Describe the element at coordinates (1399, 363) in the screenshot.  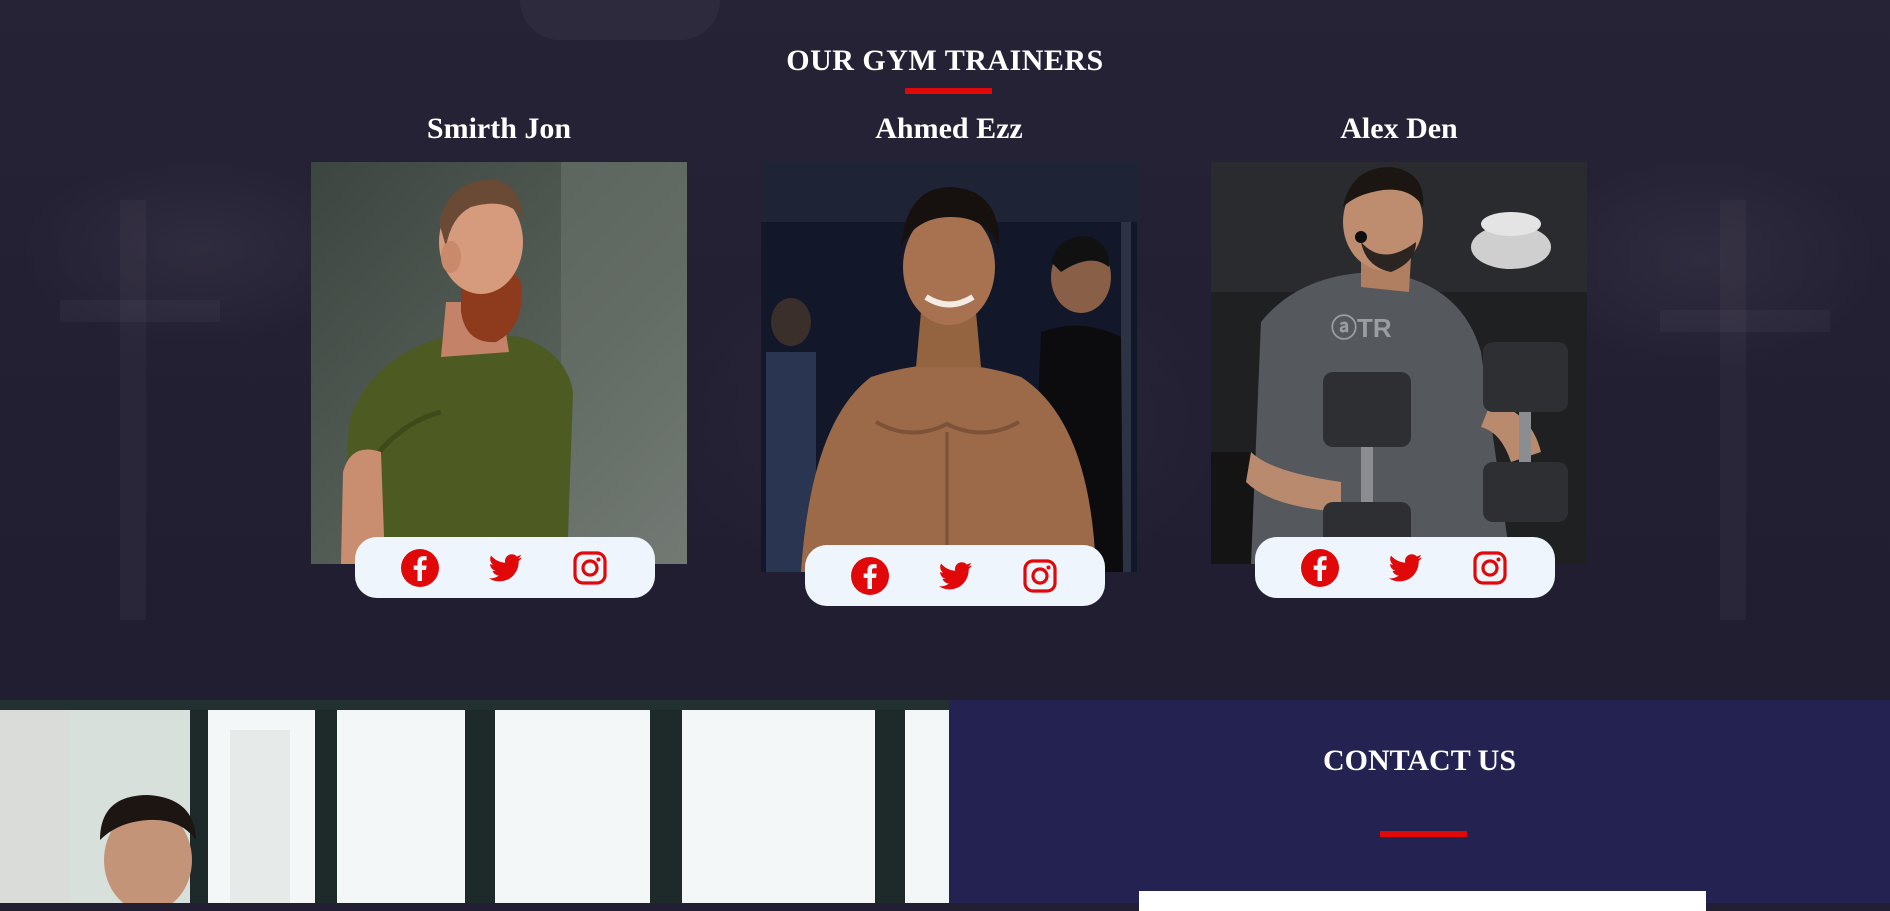
I see `trainer-photo: ⓐTR` at that location.